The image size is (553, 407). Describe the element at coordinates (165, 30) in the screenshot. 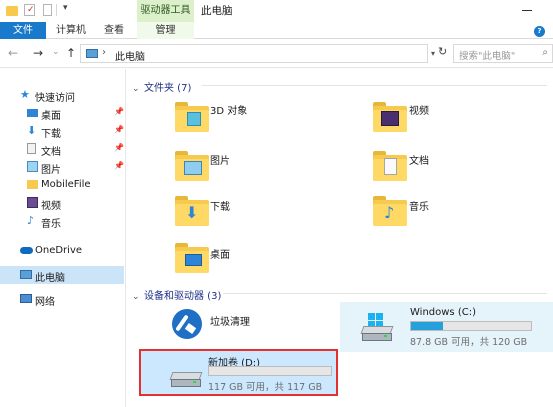

I see `tab-manage: 管理` at that location.